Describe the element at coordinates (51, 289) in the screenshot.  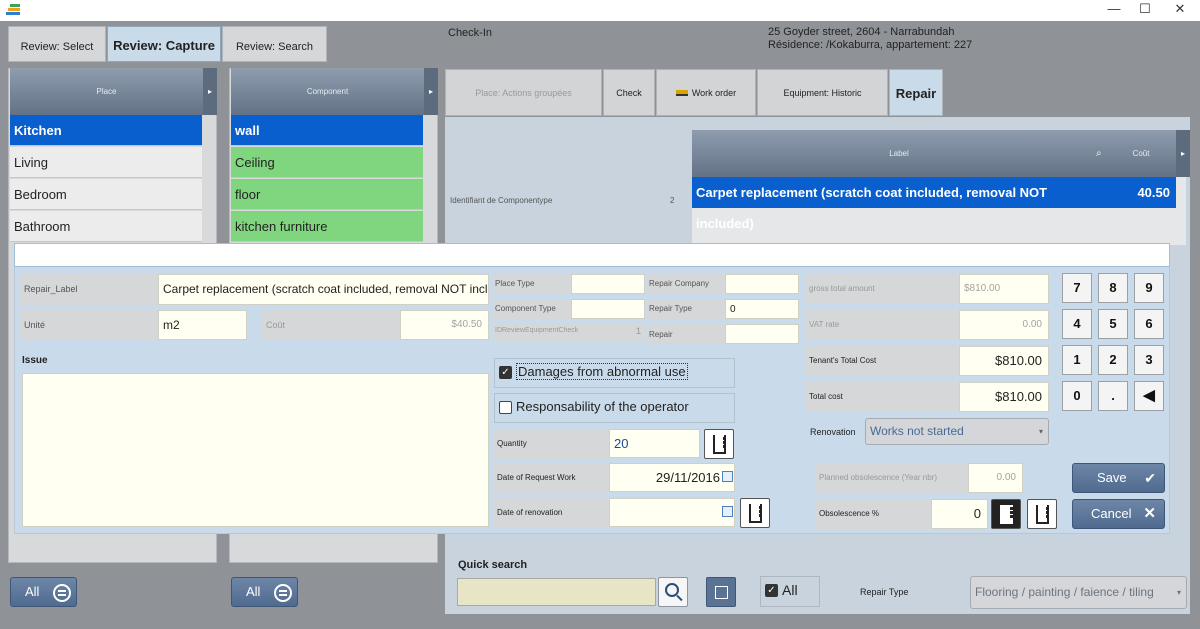
I see `repair-label-label: Repair_Label` at that location.